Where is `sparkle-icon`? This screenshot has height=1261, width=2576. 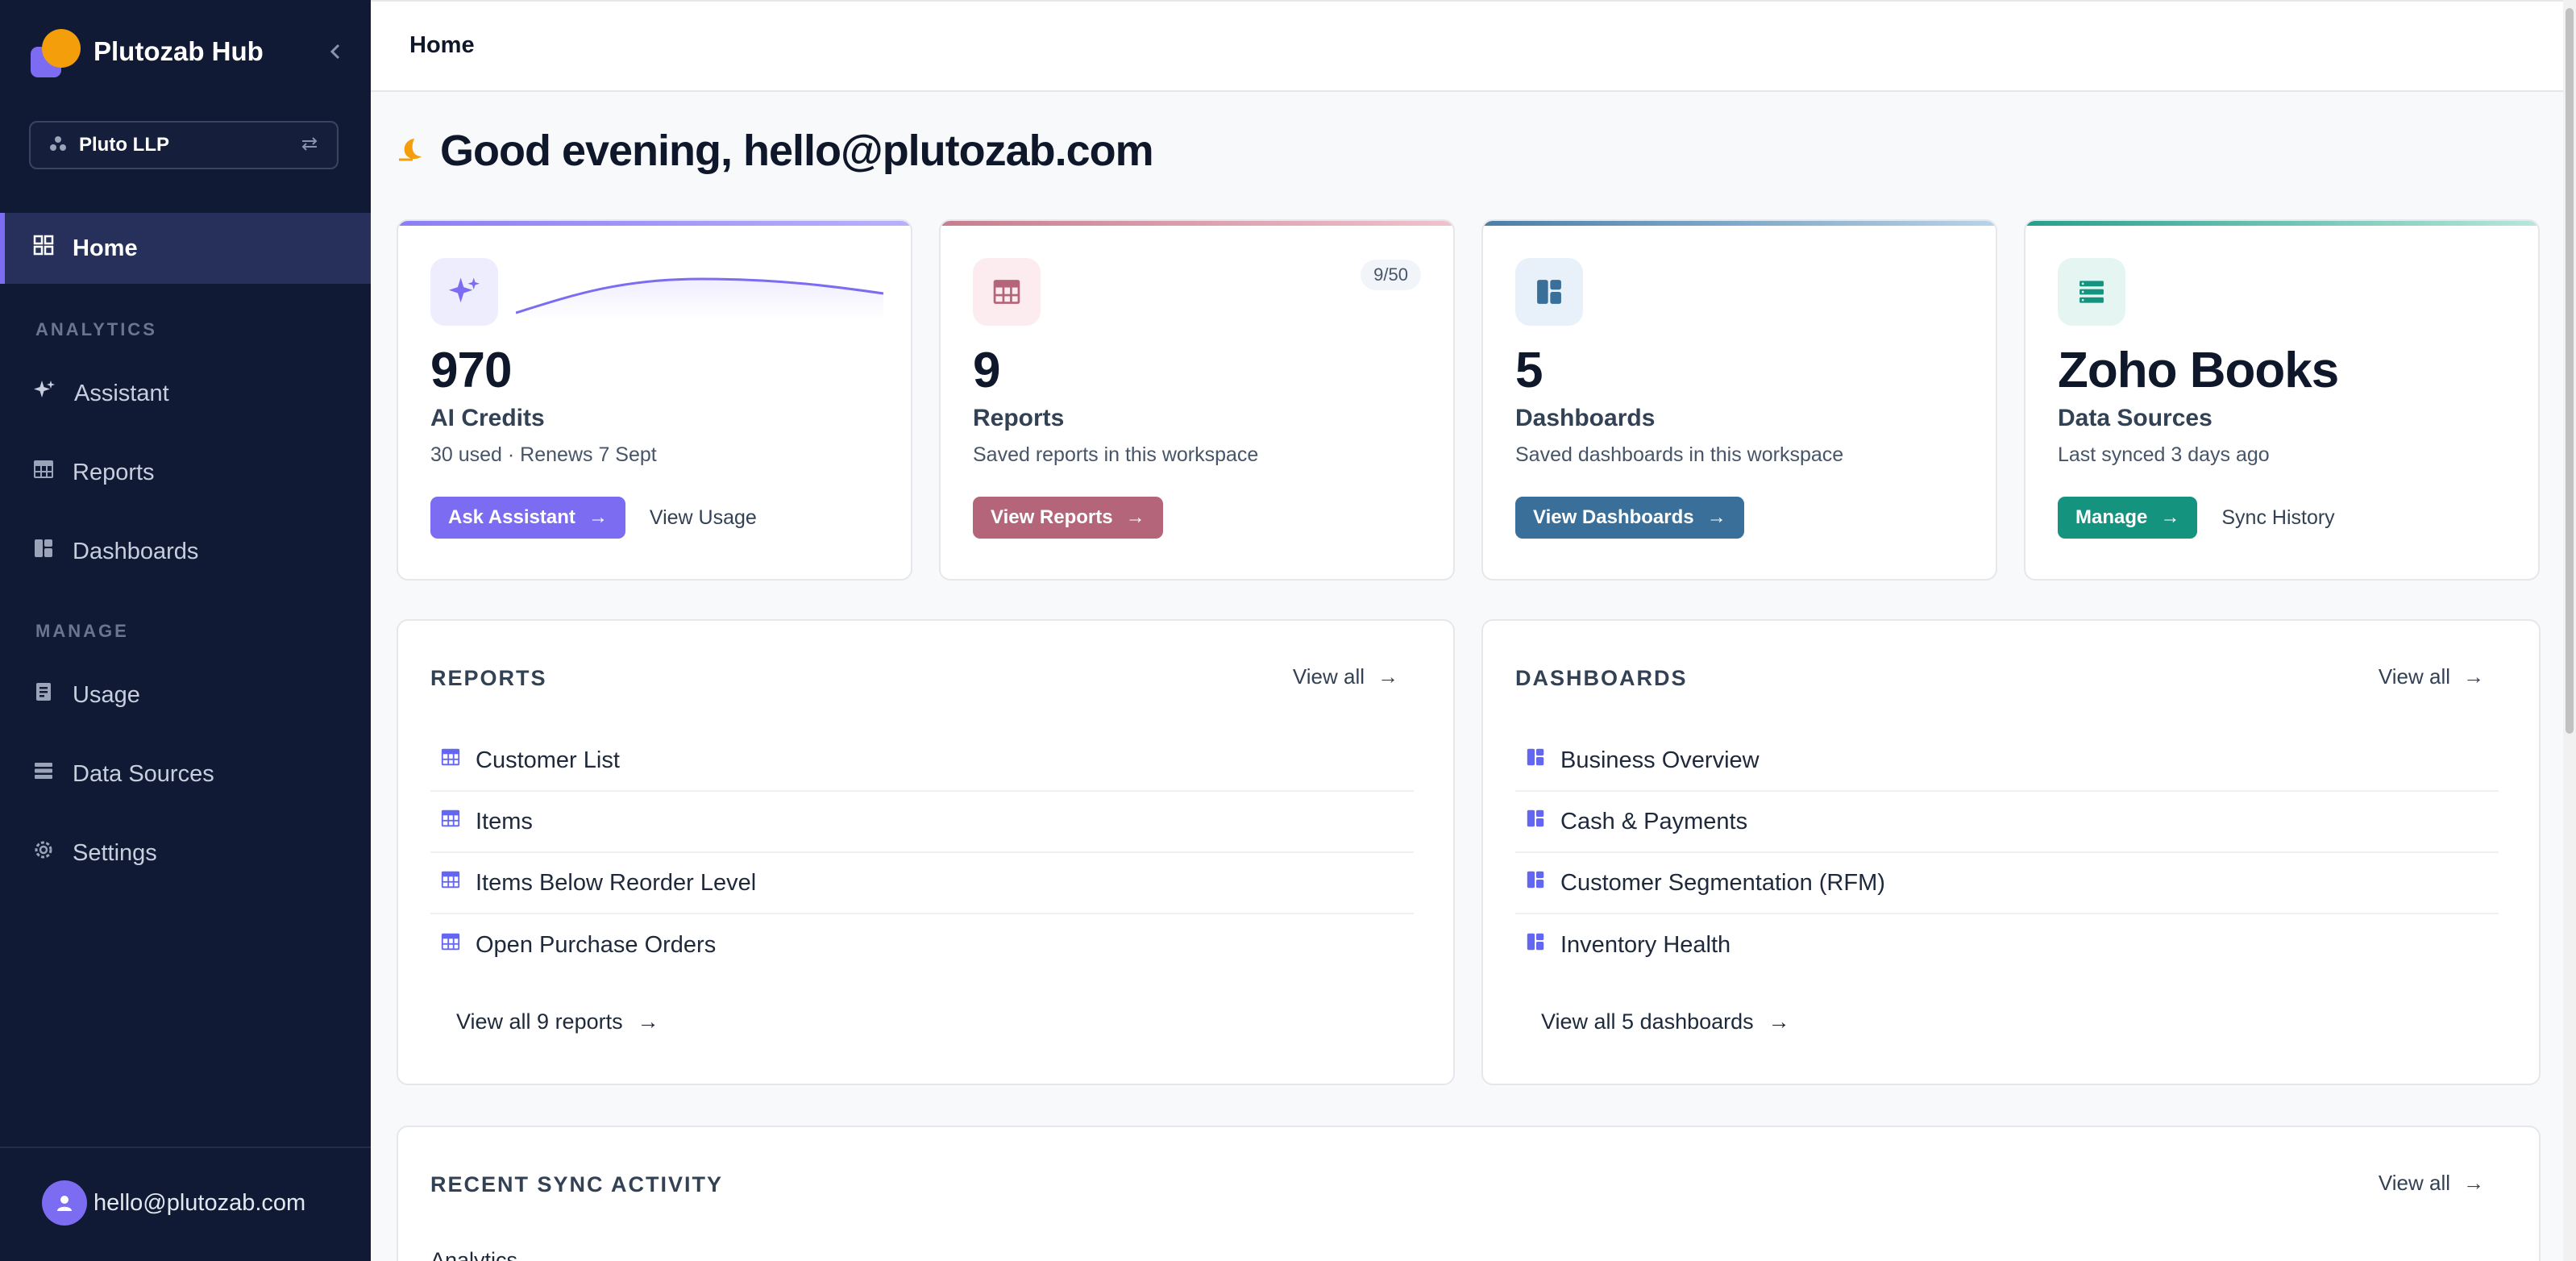
sparkle-icon is located at coordinates (44, 393).